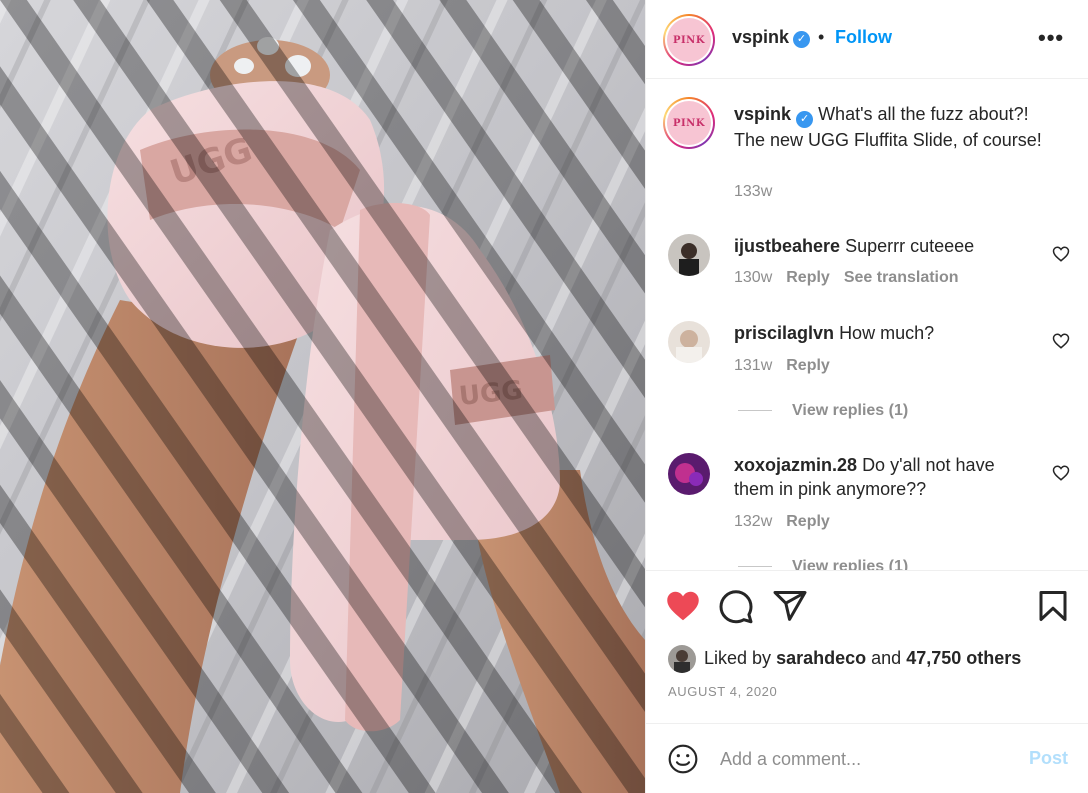  I want to click on liked-by-avatar, so click(682, 659).